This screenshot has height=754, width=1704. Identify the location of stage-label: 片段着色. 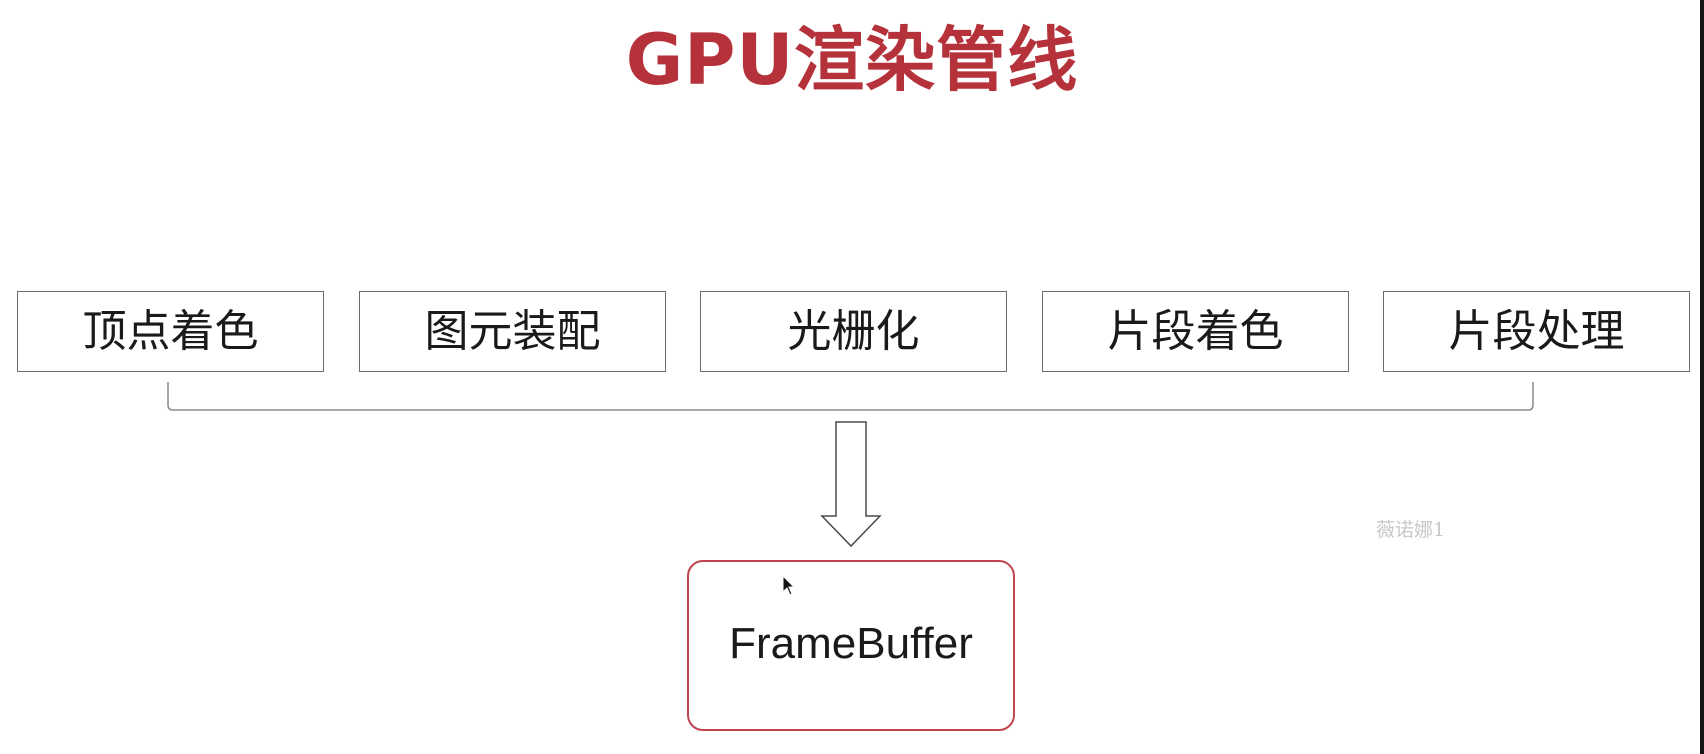
(1195, 331).